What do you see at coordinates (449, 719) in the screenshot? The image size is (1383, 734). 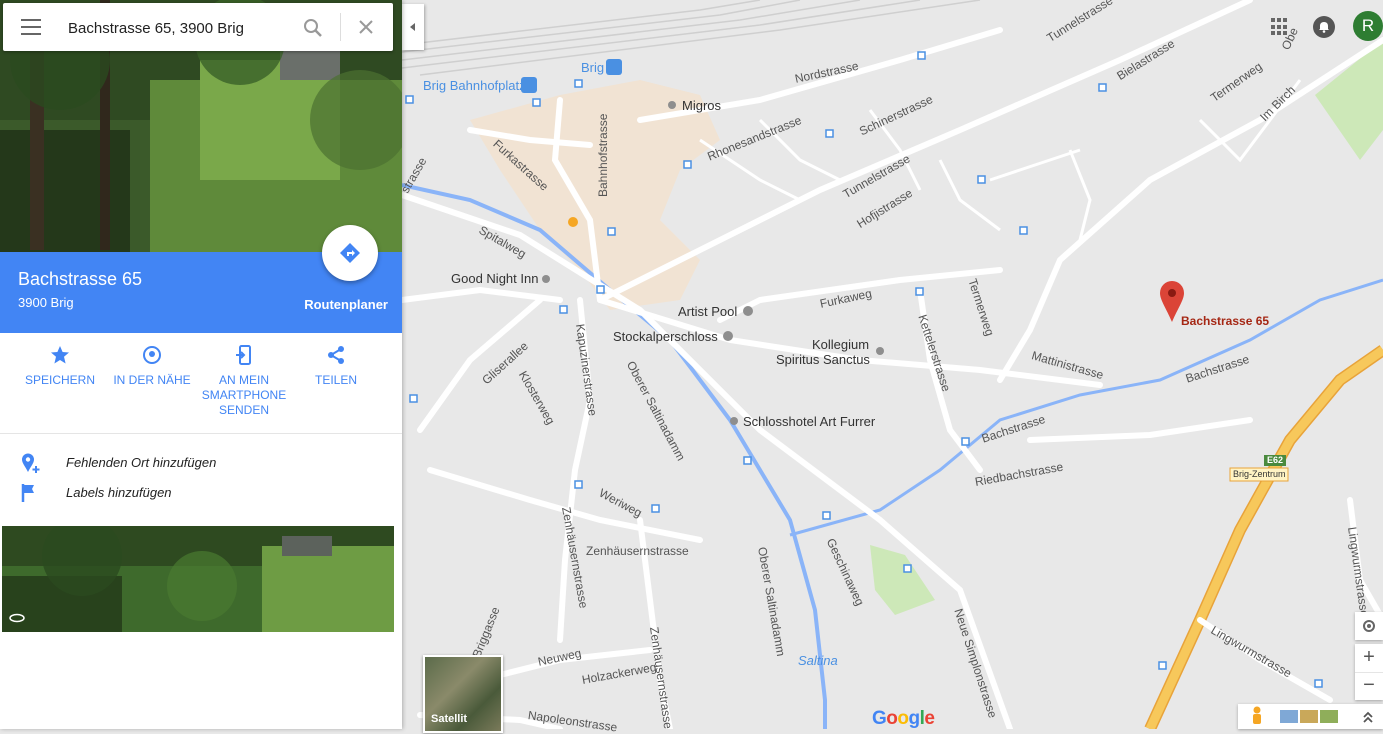 I see `satellite-label: Satellit` at bounding box center [449, 719].